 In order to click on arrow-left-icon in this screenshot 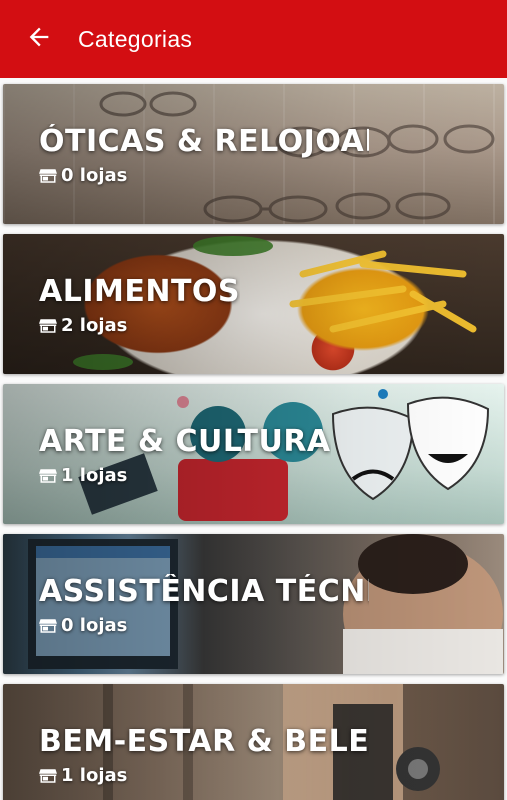, I will do `click(39, 39)`.